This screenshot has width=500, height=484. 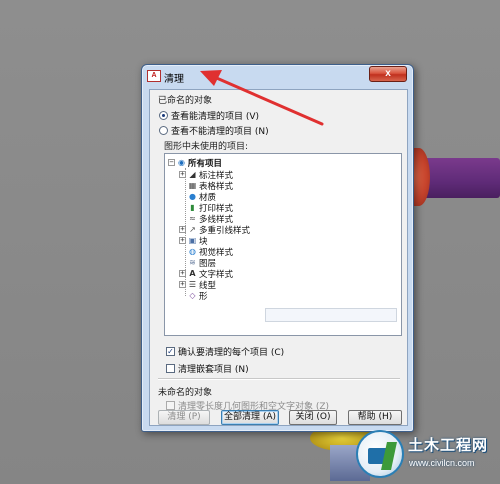 What do you see at coordinates (185, 101) in the screenshot?
I see `named-objects-group-label: 已命名的对象` at bounding box center [185, 101].